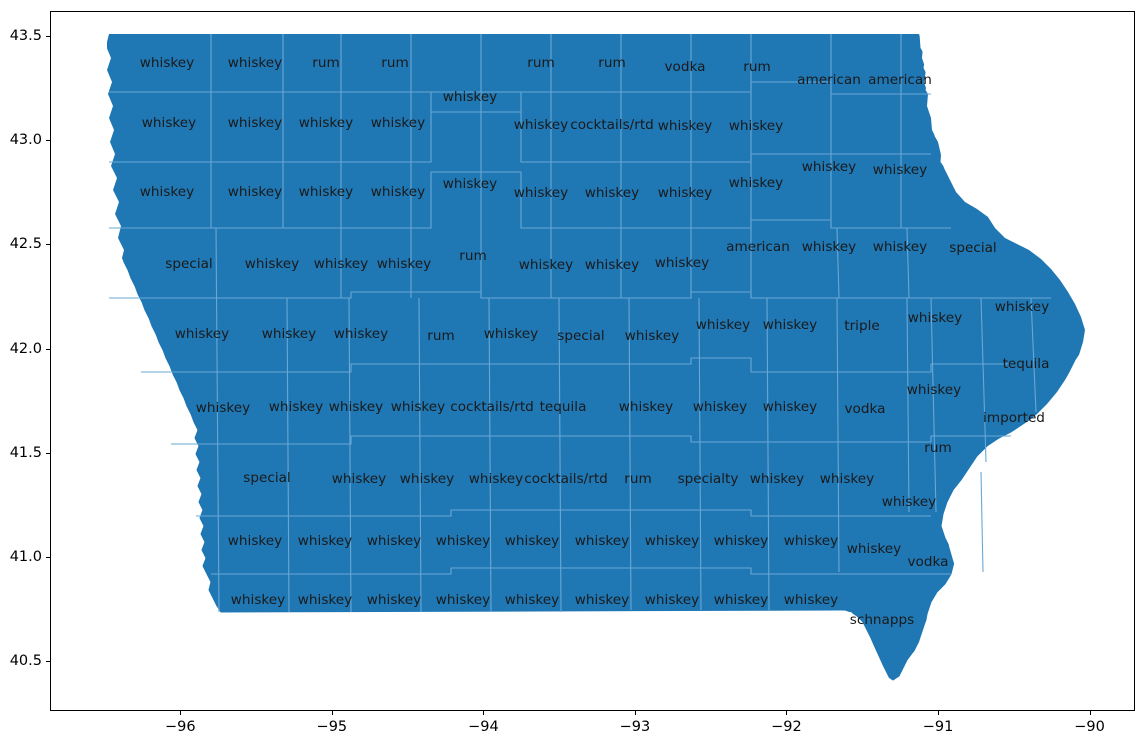 This screenshot has width=1145, height=745. I want to click on x-tick-label: −92, so click(786, 727).